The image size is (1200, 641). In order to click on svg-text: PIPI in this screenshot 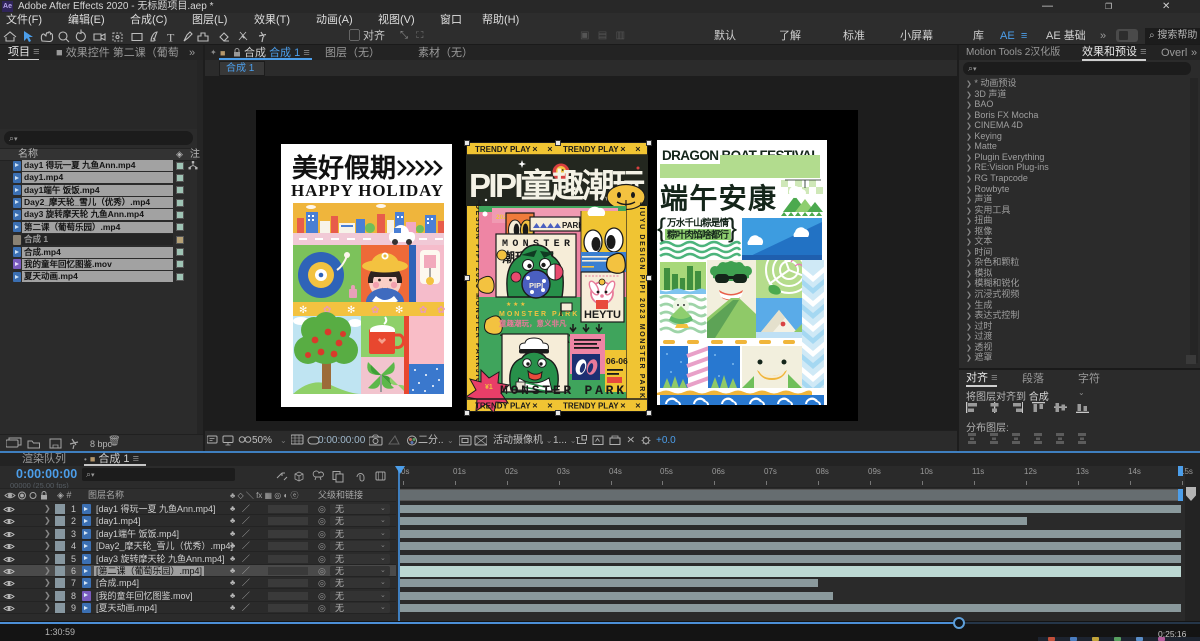, I will do `click(536, 285)`.